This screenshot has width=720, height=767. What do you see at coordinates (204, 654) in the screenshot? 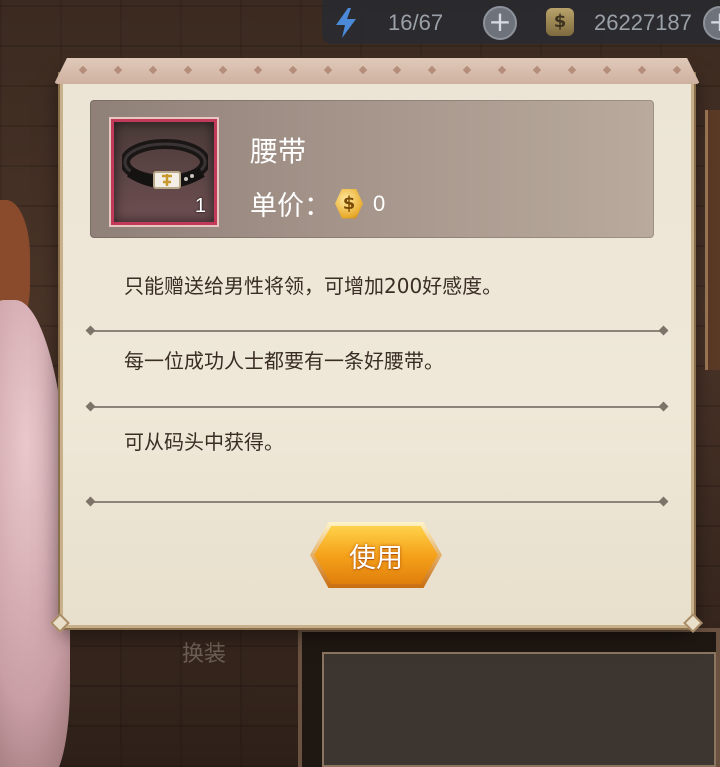
I see `dress-up-label: 换装` at bounding box center [204, 654].